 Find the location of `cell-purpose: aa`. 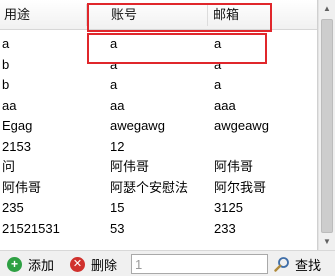

cell-purpose: aa is located at coordinates (52, 106).